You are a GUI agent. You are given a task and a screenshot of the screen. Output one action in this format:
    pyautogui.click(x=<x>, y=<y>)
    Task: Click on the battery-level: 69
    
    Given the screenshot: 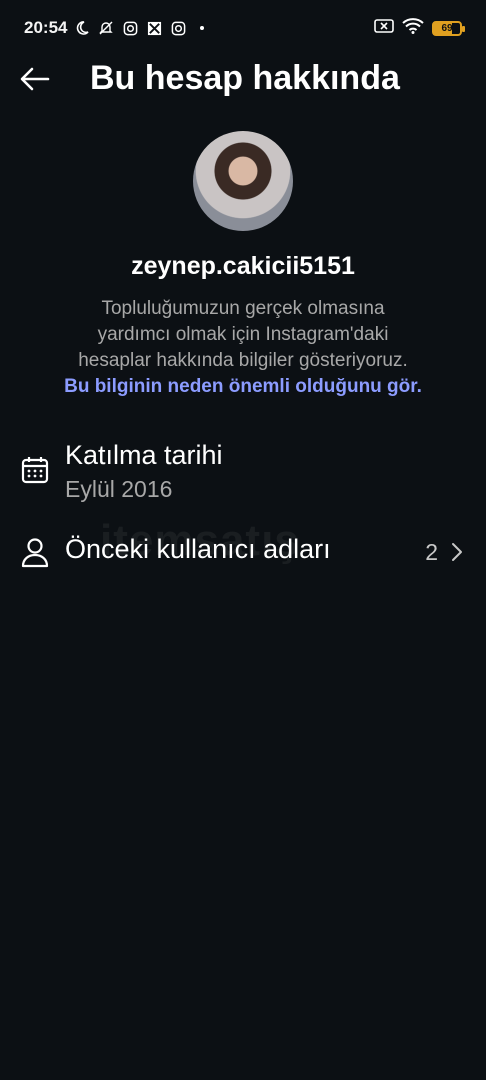 What is the action you would take?
    pyautogui.click(x=447, y=28)
    